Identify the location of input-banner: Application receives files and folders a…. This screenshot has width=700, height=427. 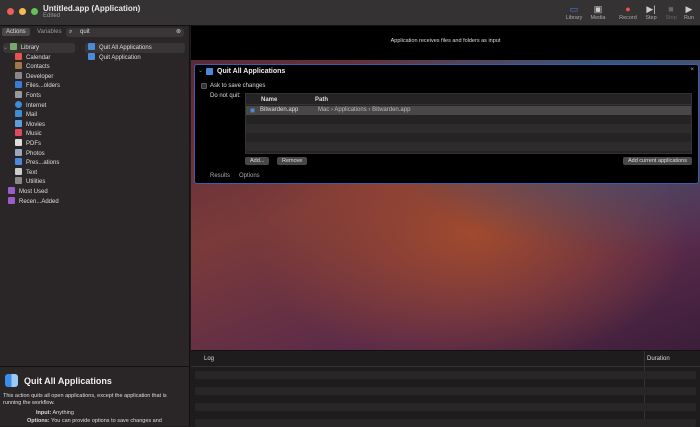
(445, 43).